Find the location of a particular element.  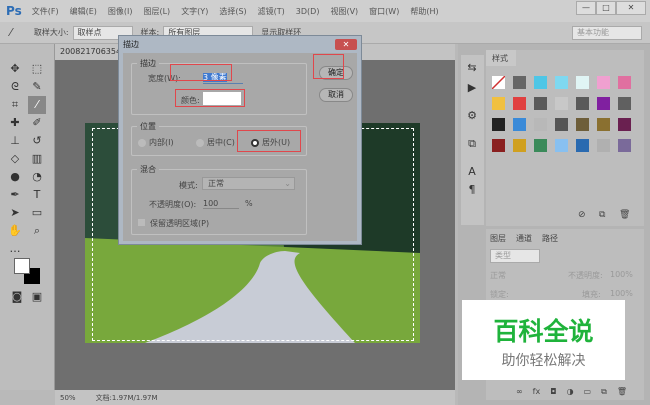

screen-mode-icon: ▣ is located at coordinates (37, 297).